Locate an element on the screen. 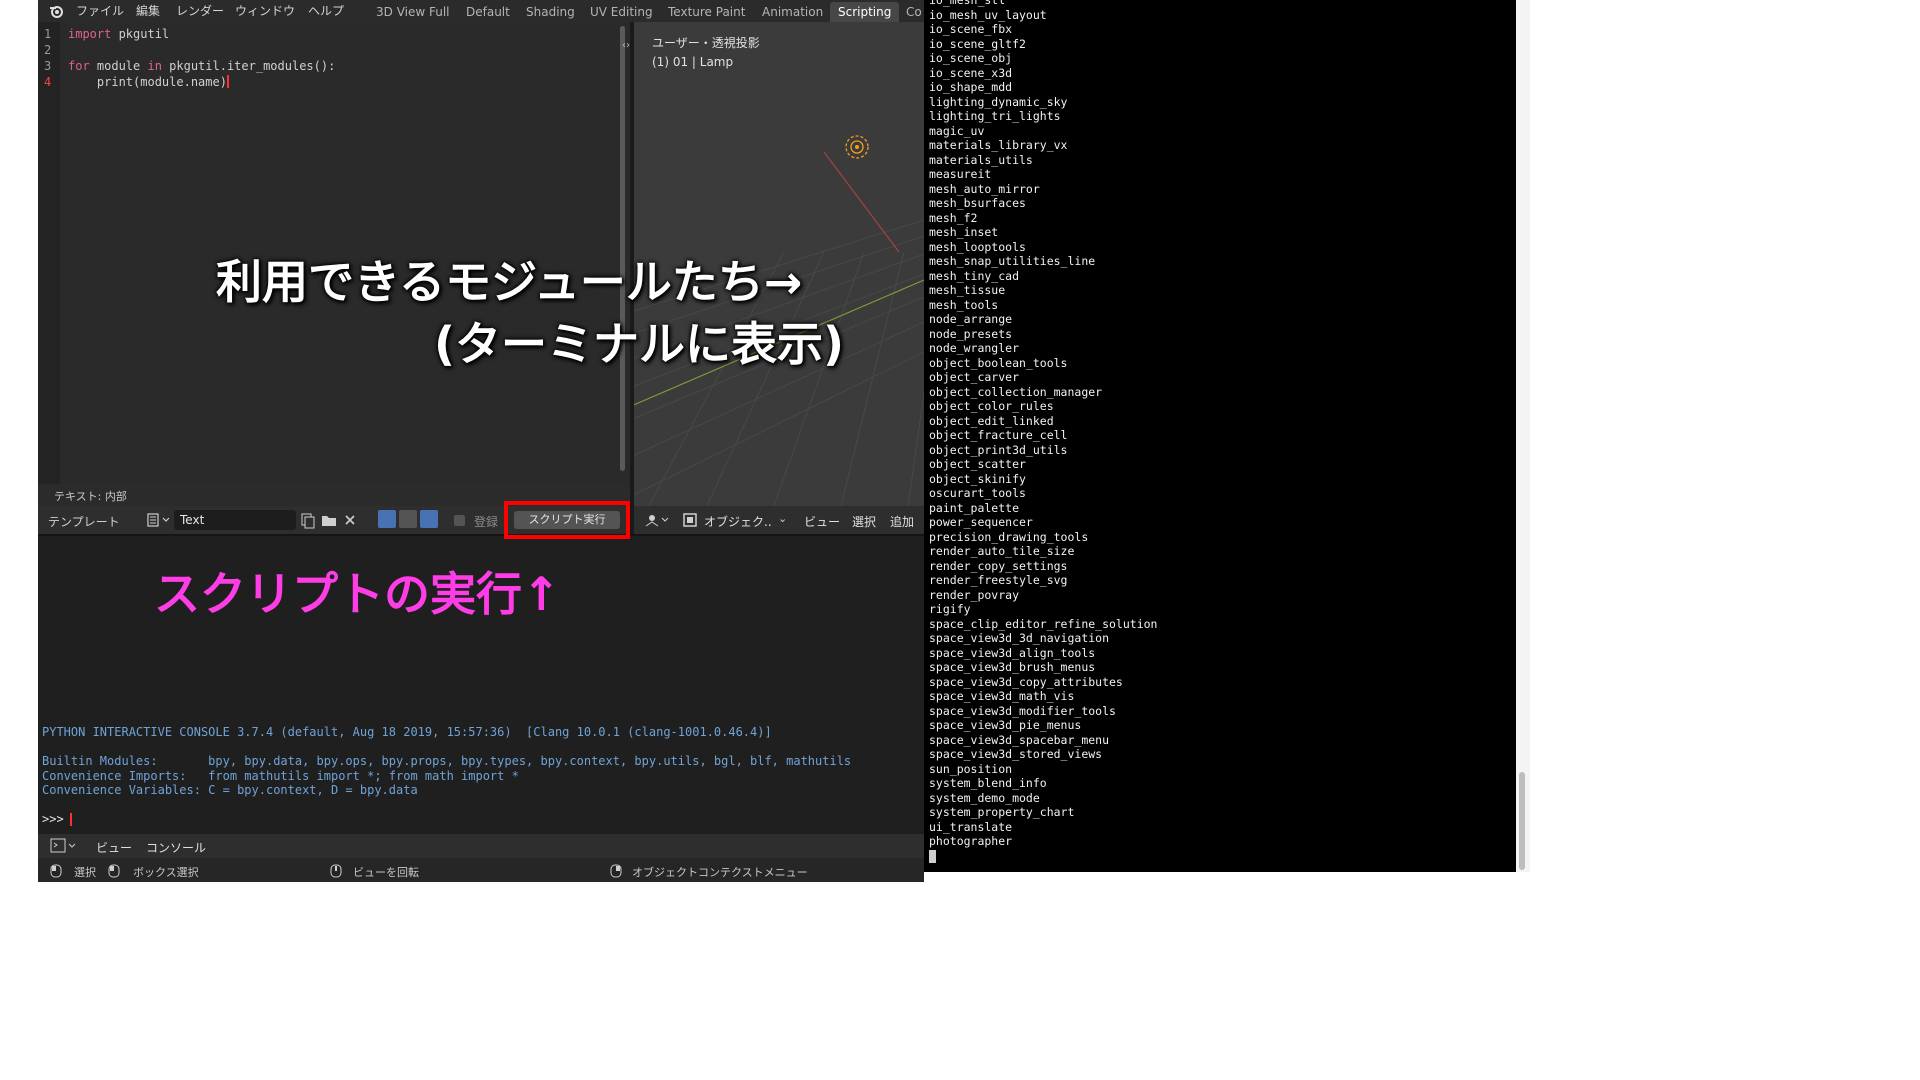 Image resolution: width=1920 pixels, height=1080 pixels. terminal-line: sun_position is located at coordinates (971, 768).